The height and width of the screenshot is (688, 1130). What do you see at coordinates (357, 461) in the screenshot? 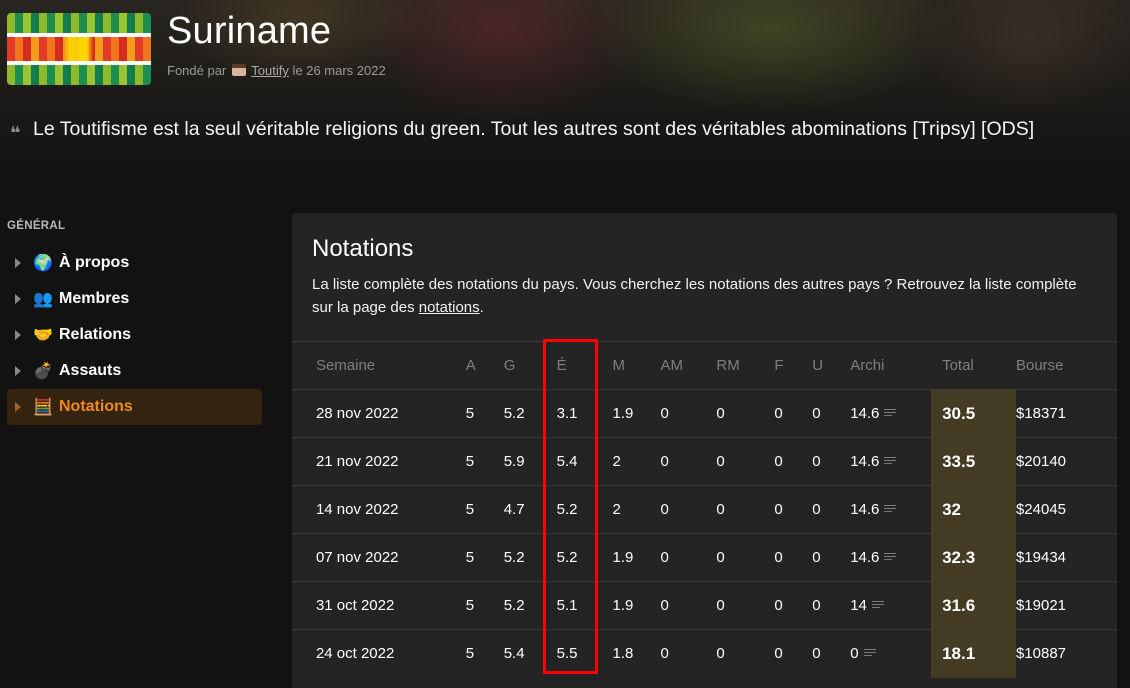
I see `cell-value: 21 nov 2022` at bounding box center [357, 461].